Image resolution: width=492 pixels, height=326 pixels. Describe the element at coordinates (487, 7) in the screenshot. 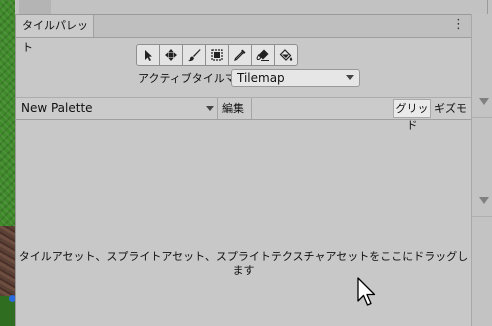

I see `dock-divider` at that location.